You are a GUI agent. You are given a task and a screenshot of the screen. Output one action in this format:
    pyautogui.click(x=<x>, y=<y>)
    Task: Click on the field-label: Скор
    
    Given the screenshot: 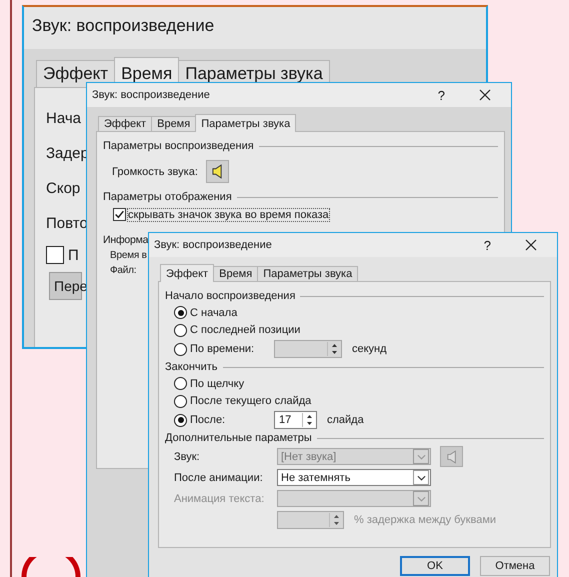 What is the action you would take?
    pyautogui.click(x=63, y=189)
    